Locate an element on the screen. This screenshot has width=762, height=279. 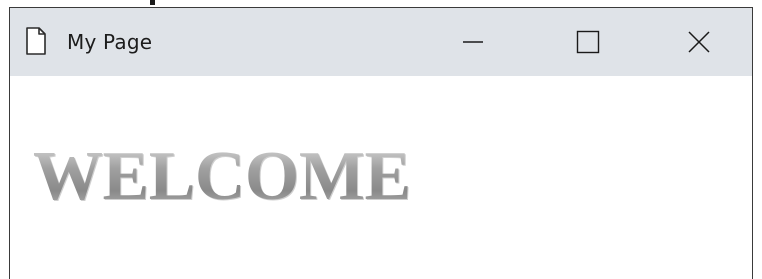
maximize-button is located at coordinates (587, 42).